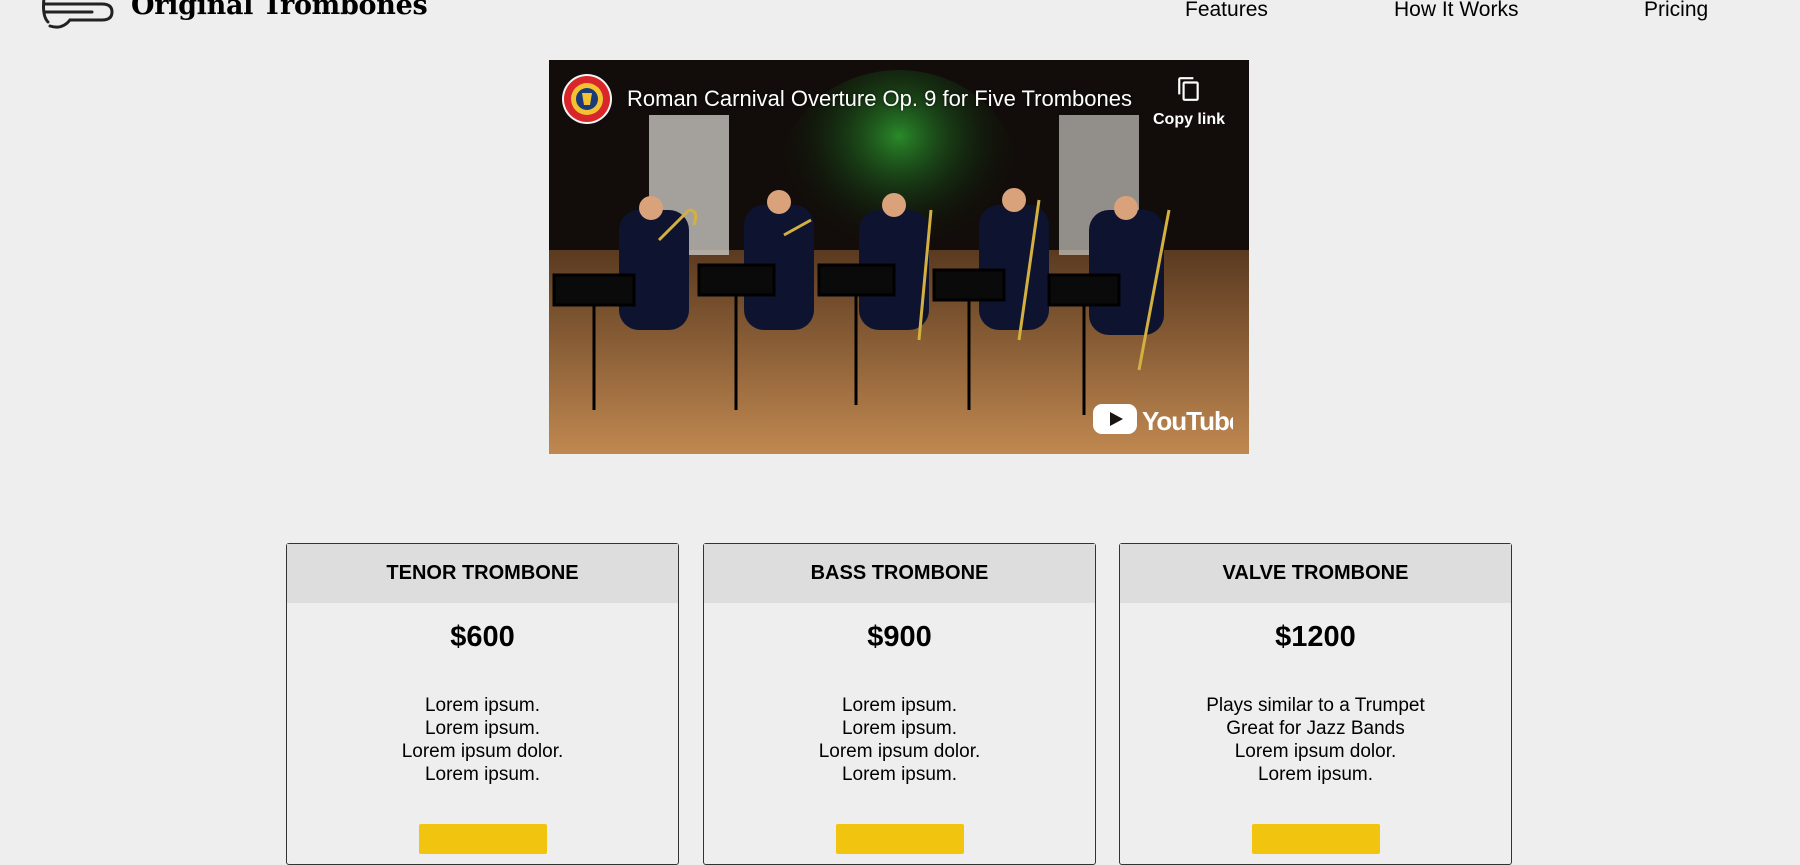 Image resolution: width=1800 pixels, height=865 pixels. Describe the element at coordinates (482, 573) in the screenshot. I see `card-title: TENOR TROMBONE` at that location.